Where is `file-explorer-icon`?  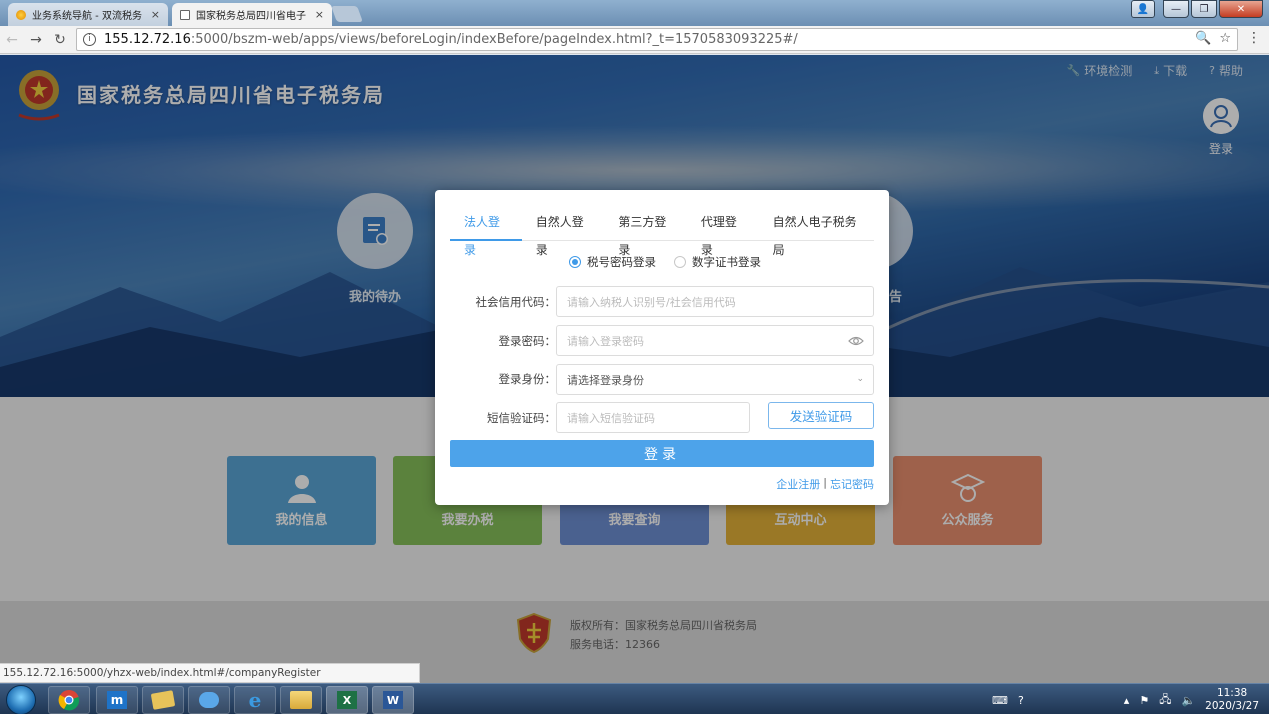
file-explorer-icon is located at coordinates (301, 700).